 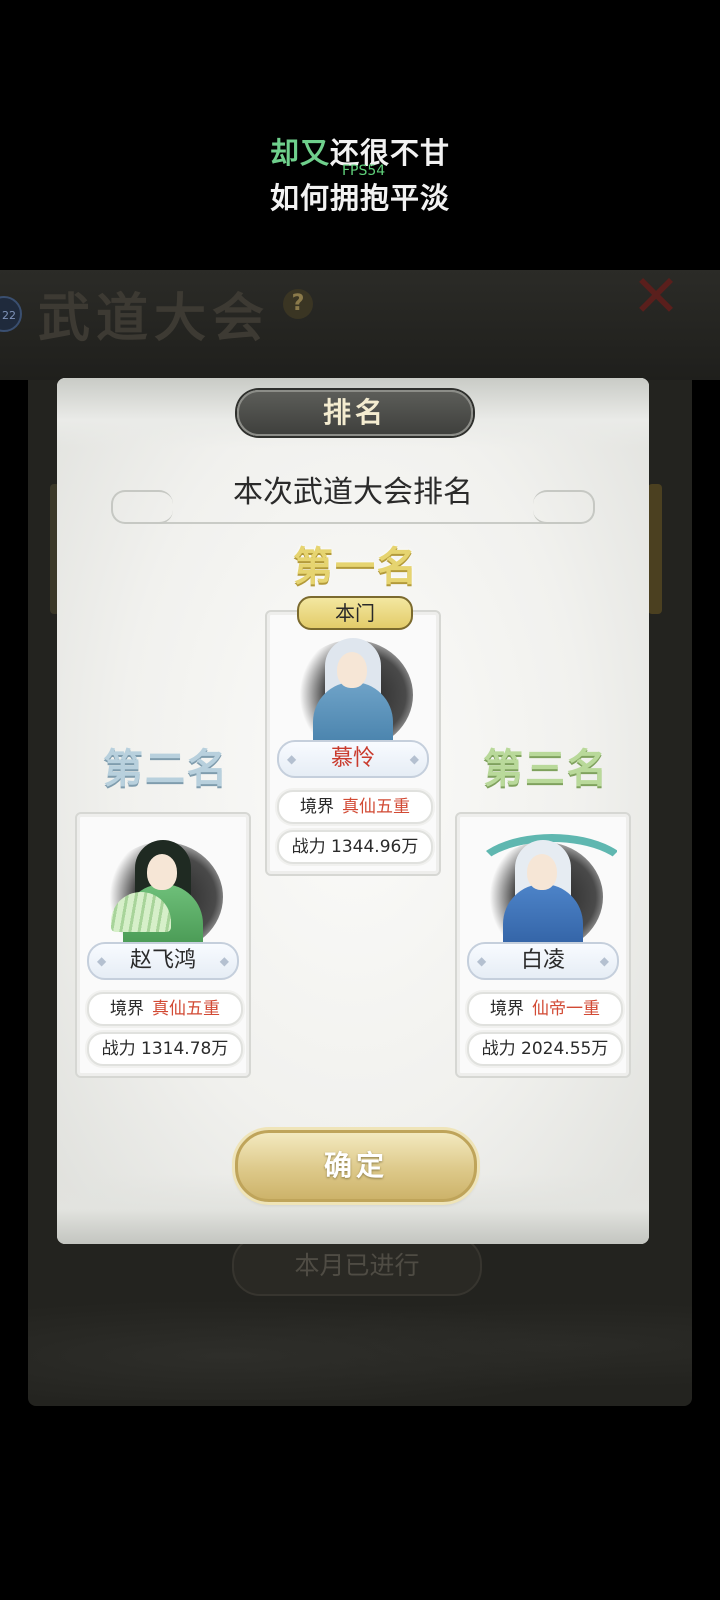 What do you see at coordinates (353, 759) in the screenshot?
I see `character-name: 慕怜` at bounding box center [353, 759].